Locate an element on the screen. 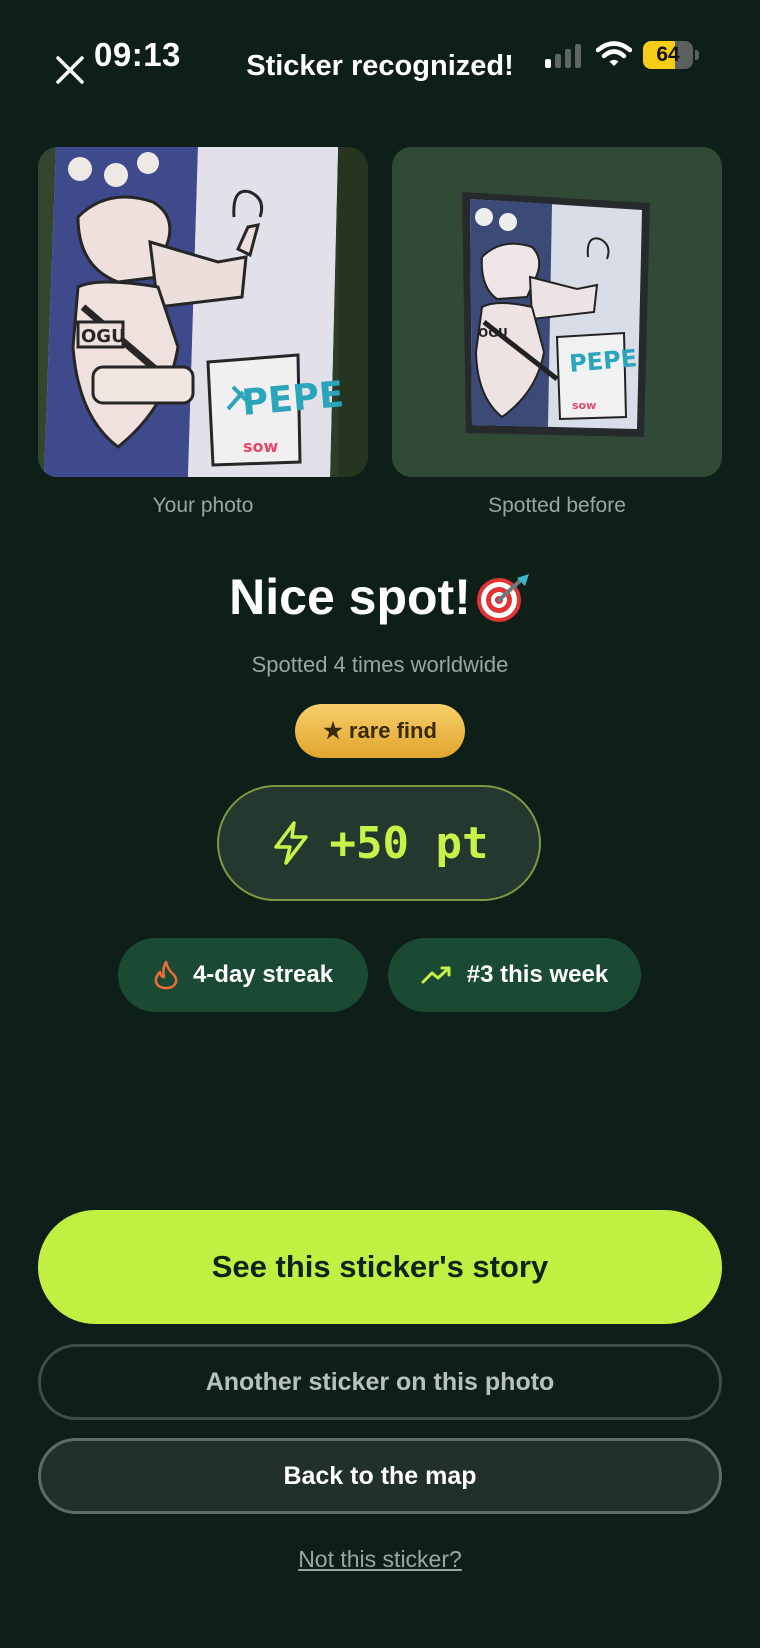  wifi-icon is located at coordinates (614, 55).